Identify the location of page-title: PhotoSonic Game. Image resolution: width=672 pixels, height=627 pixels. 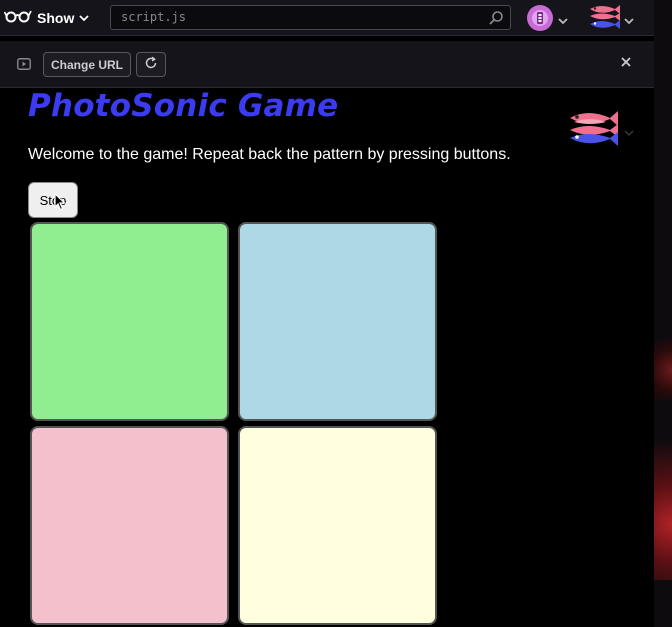
(183, 106).